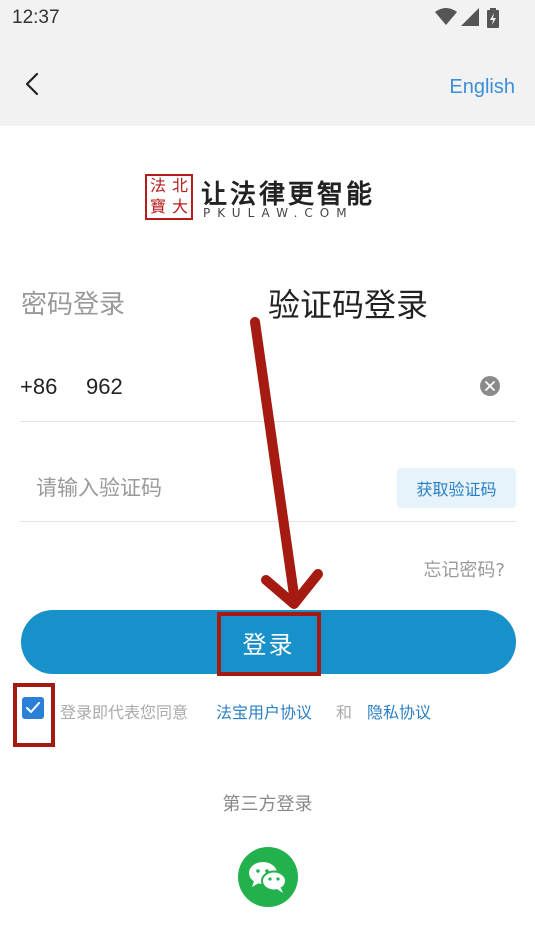 The width and height of the screenshot is (535, 951). What do you see at coordinates (278, 213) in the screenshot?
I see `logo-domain: PKULAW.COM` at bounding box center [278, 213].